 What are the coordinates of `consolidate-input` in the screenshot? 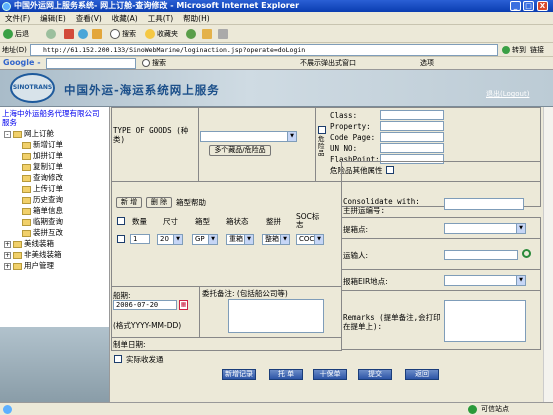 It's located at (484, 204).